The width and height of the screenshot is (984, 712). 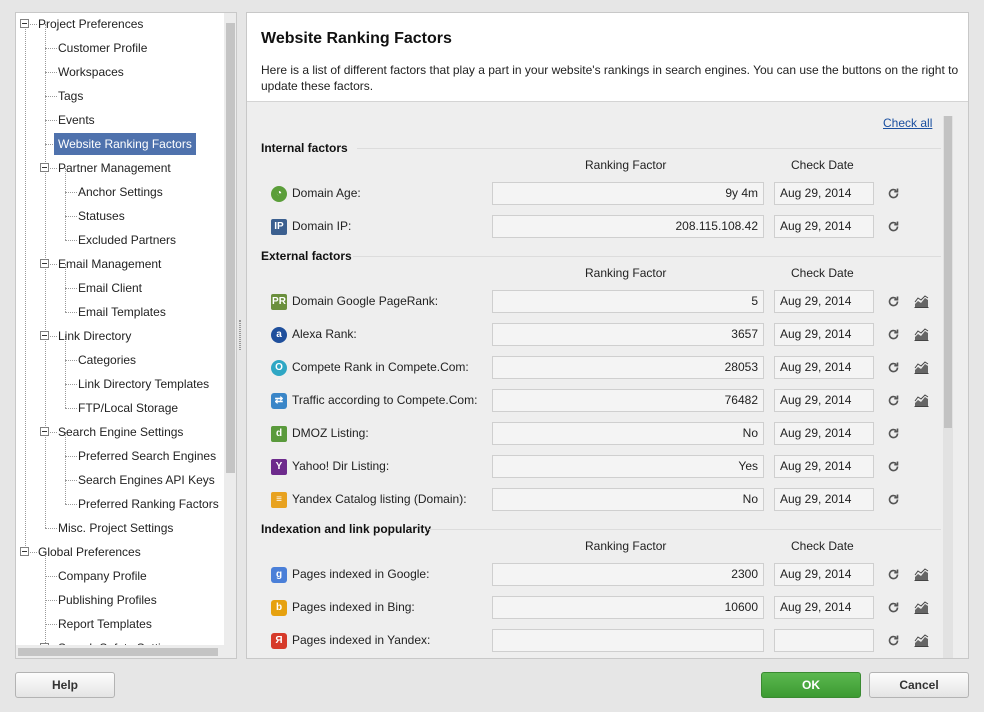 What do you see at coordinates (91, 72) in the screenshot?
I see `tree-item-workspaces: Workspaces` at bounding box center [91, 72].